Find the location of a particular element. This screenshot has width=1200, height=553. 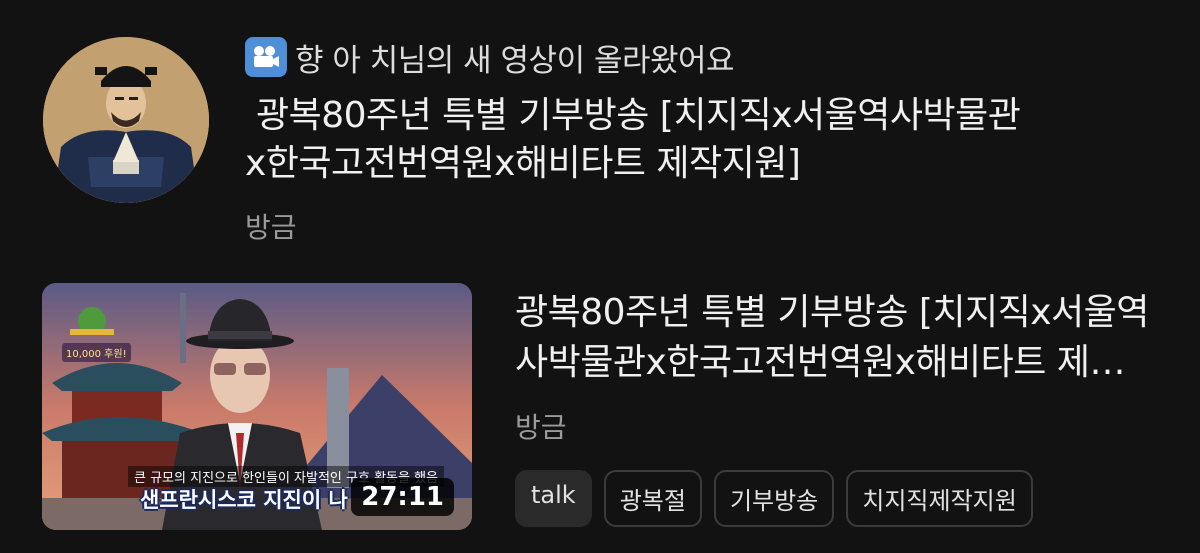

channel-avatar is located at coordinates (126, 120).